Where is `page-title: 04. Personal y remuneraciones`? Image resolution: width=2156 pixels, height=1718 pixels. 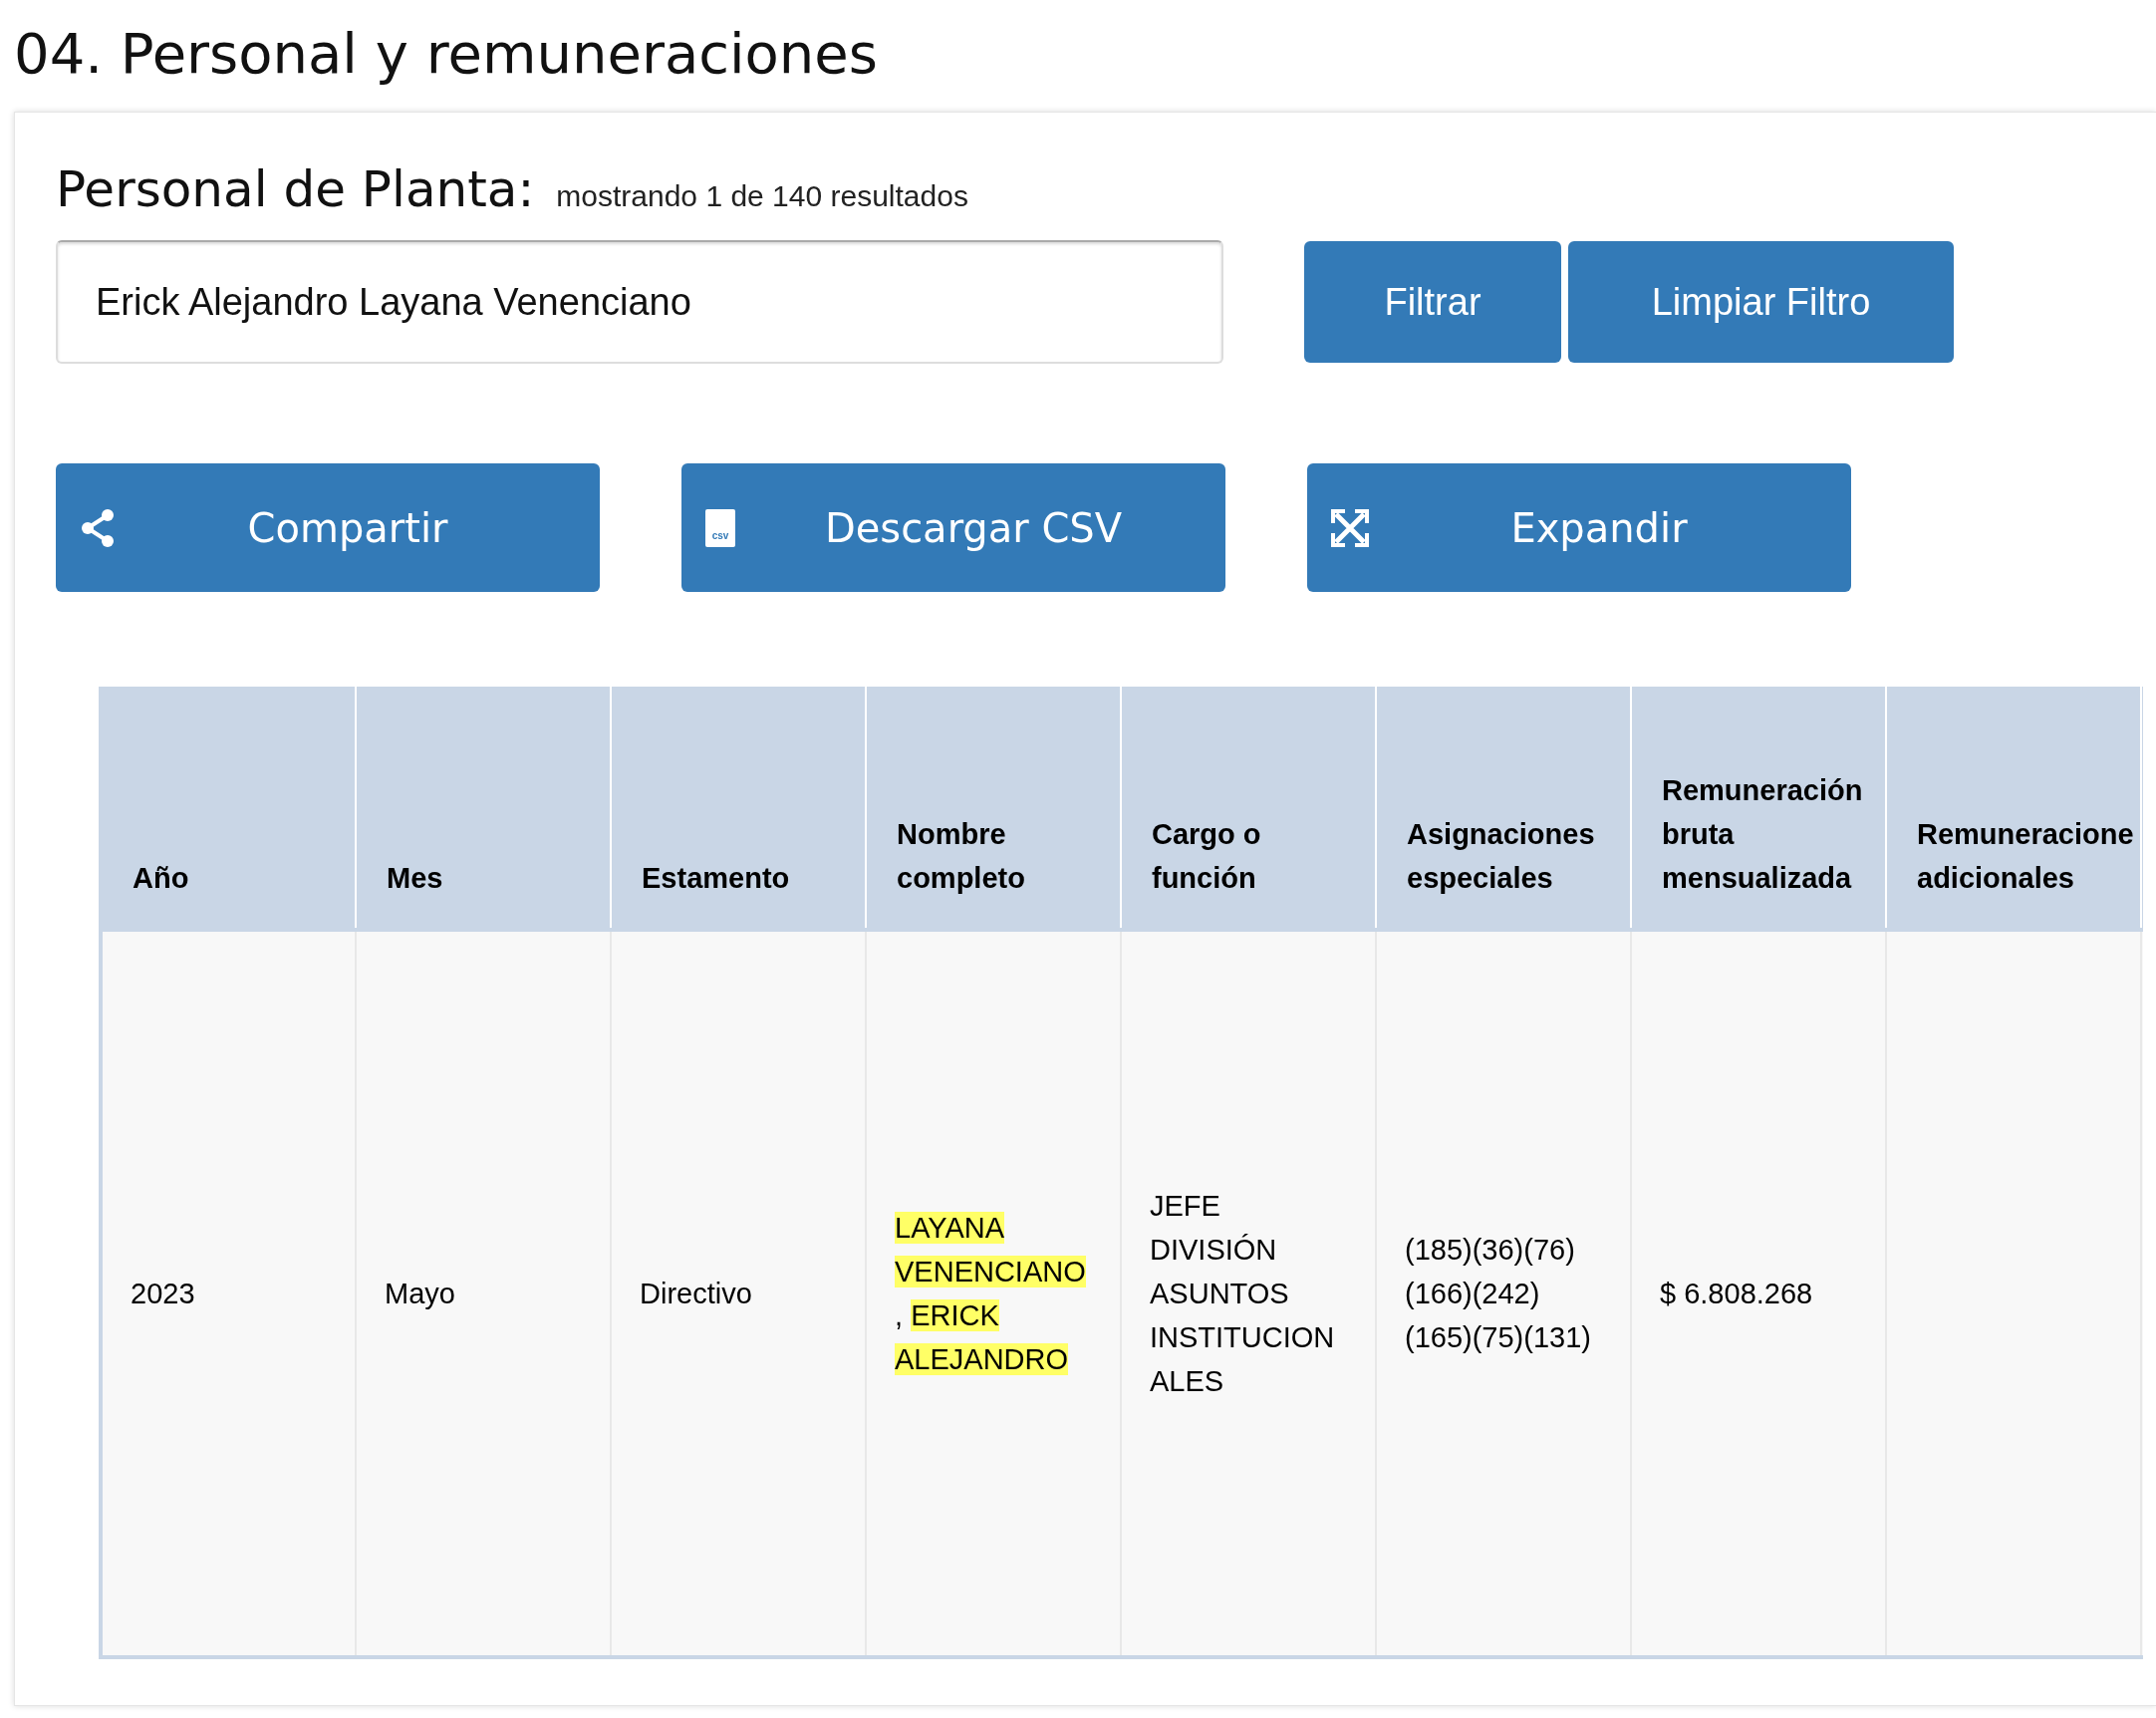
page-title: 04. Personal y remuneraciones is located at coordinates (446, 54).